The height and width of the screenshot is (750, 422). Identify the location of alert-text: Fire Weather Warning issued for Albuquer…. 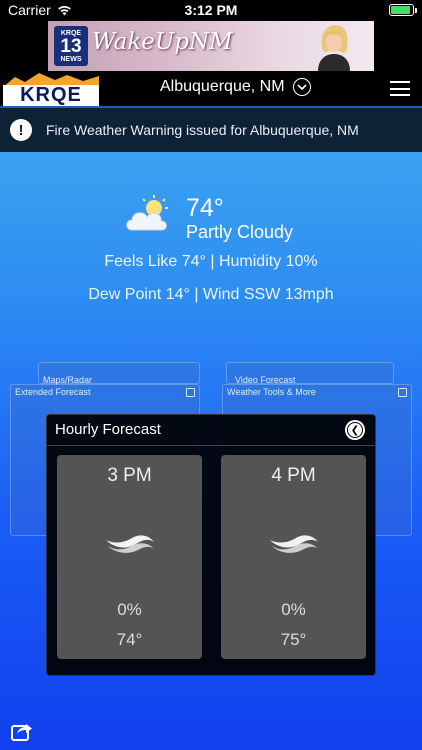
(202, 130).